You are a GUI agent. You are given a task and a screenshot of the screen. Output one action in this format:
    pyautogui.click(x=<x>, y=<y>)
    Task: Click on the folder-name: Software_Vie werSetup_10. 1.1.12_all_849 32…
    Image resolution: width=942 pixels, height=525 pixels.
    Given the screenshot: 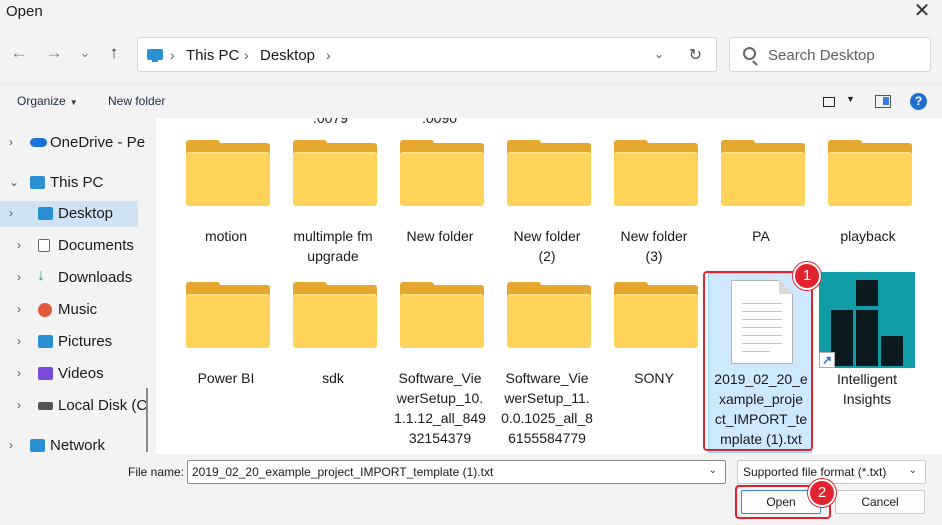 What is the action you would take?
    pyautogui.click(x=440, y=408)
    